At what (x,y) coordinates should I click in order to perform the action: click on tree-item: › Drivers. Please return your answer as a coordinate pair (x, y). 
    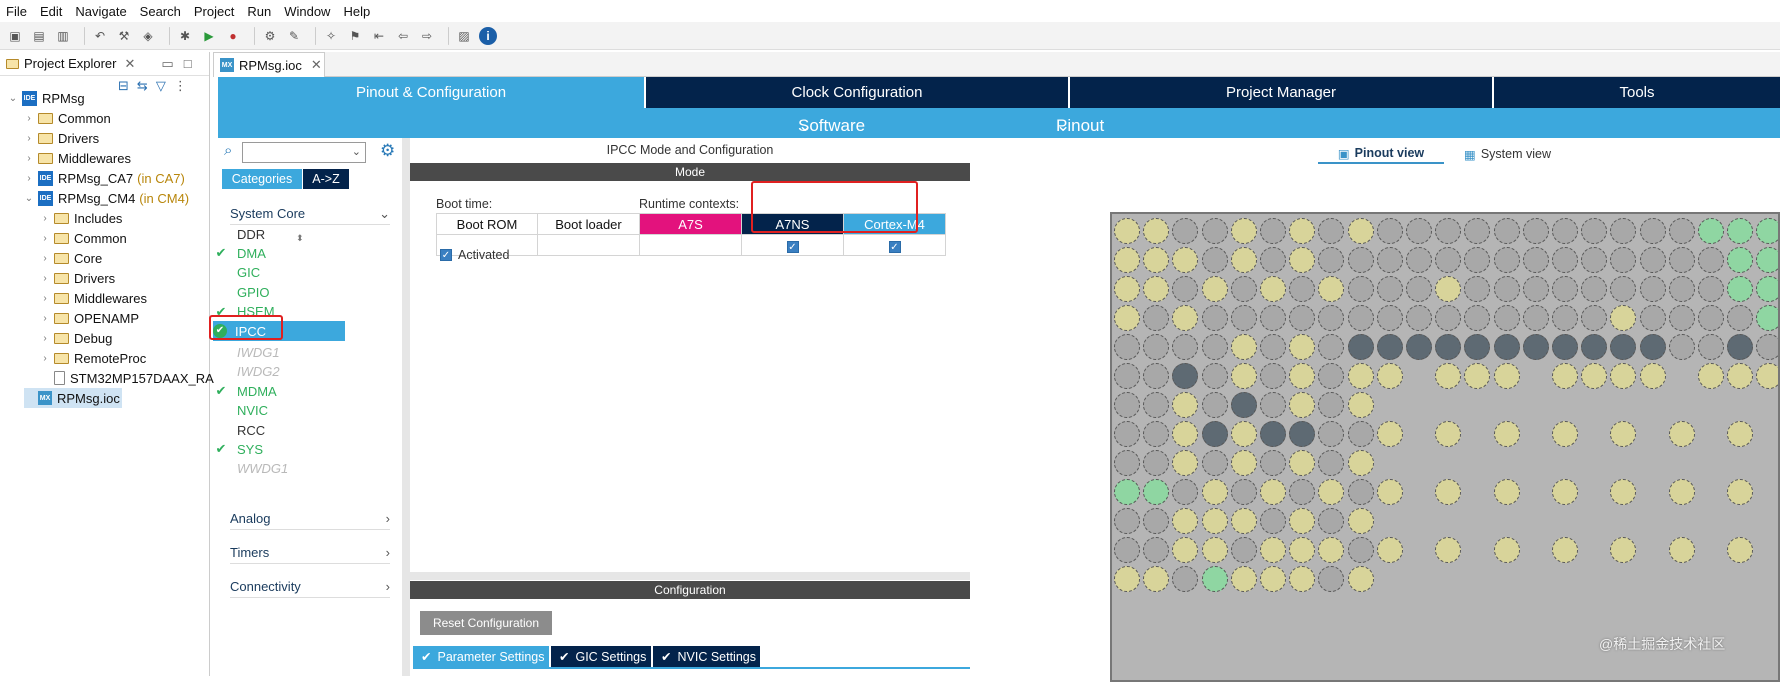
    Looking at the image, I should click on (61, 138).